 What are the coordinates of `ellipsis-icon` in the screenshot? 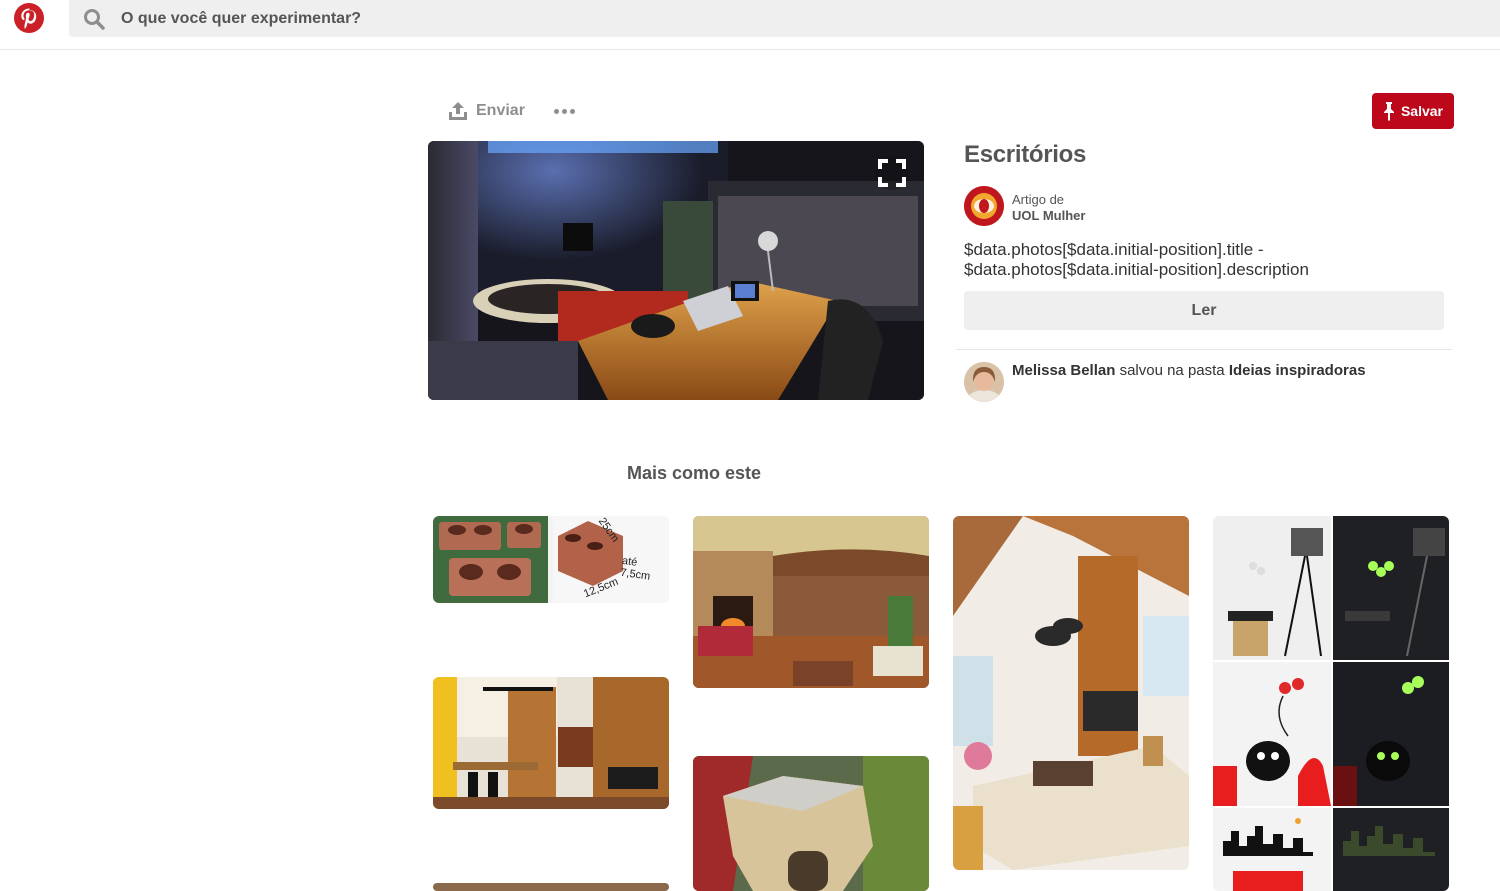 It's located at (556, 111).